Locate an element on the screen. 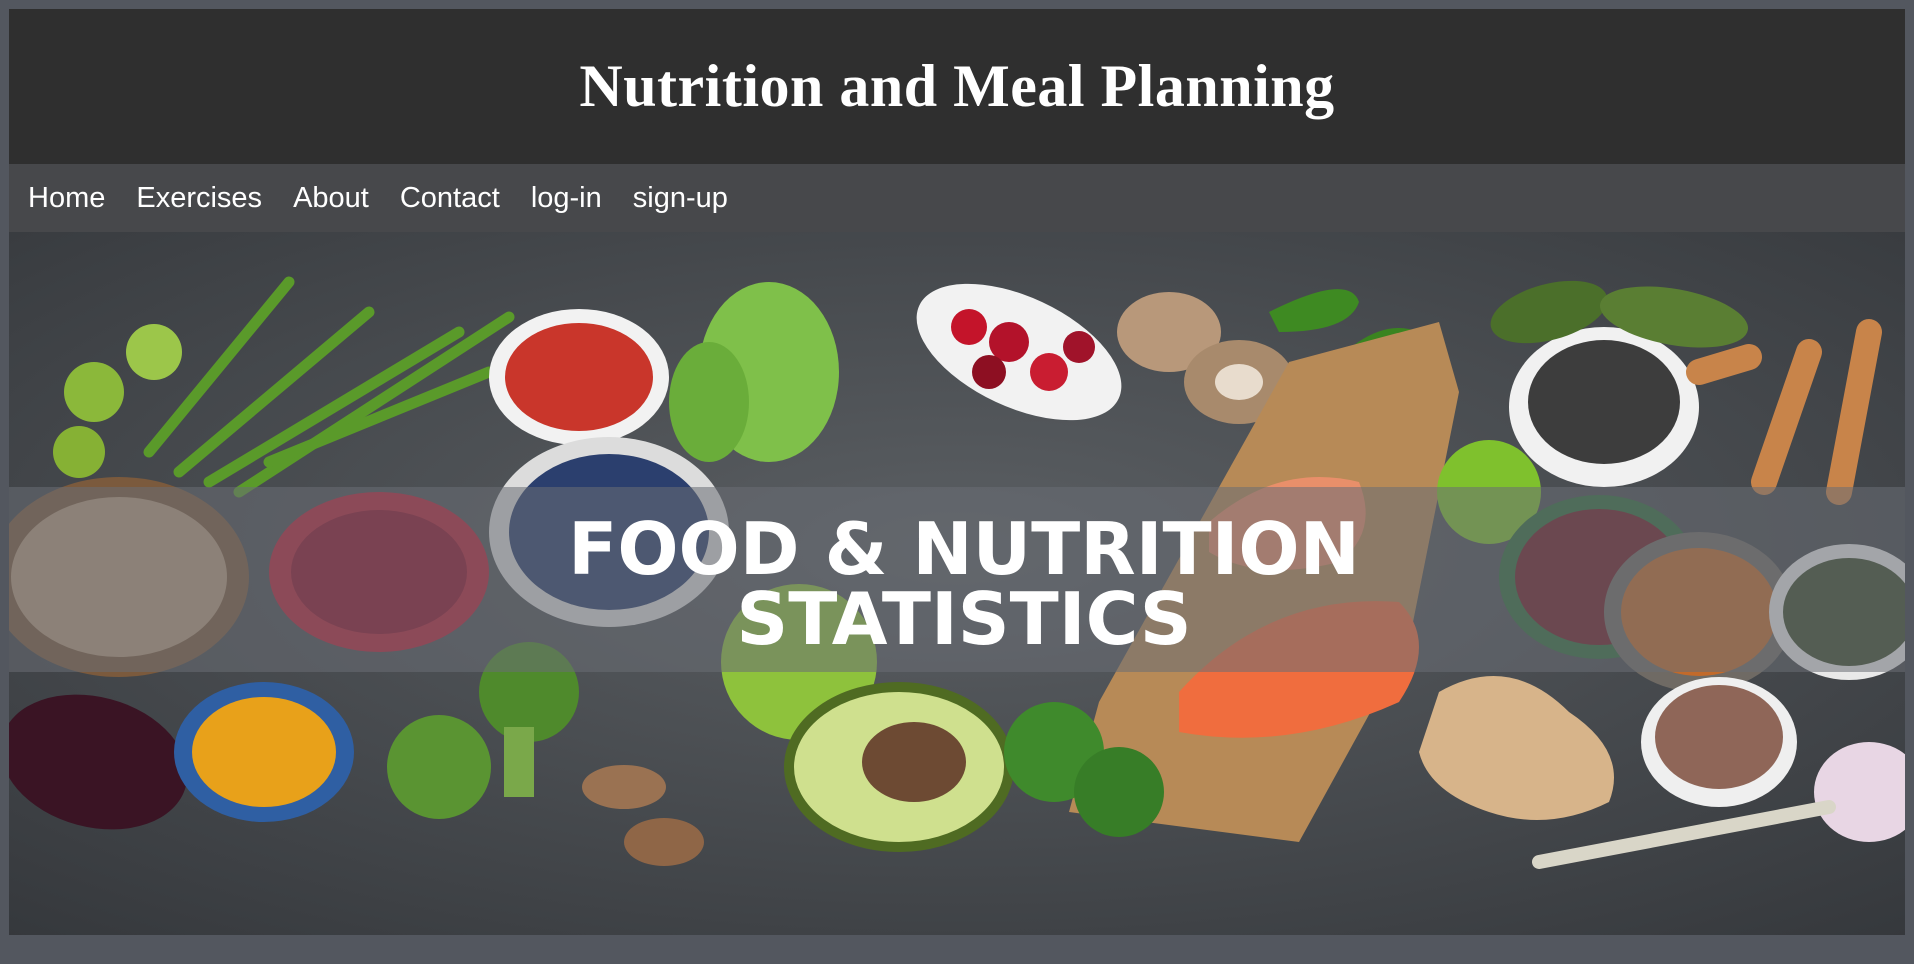  turmeric-bowl is located at coordinates (264, 752).